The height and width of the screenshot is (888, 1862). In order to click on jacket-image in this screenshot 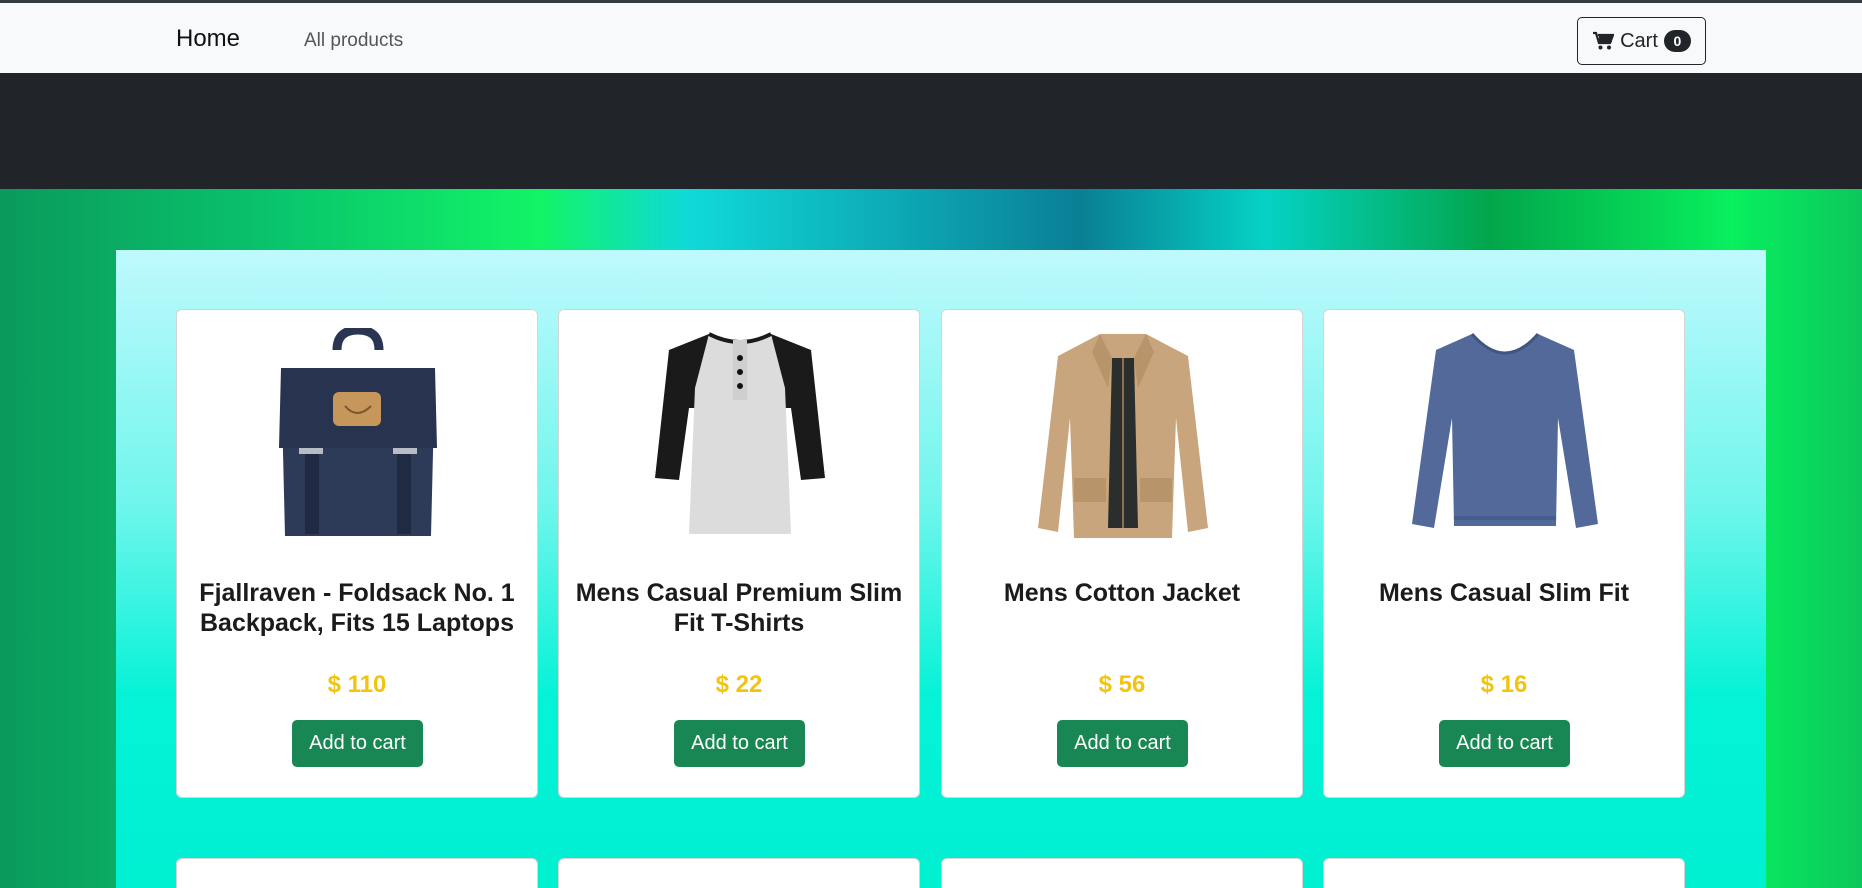, I will do `click(1123, 436)`.